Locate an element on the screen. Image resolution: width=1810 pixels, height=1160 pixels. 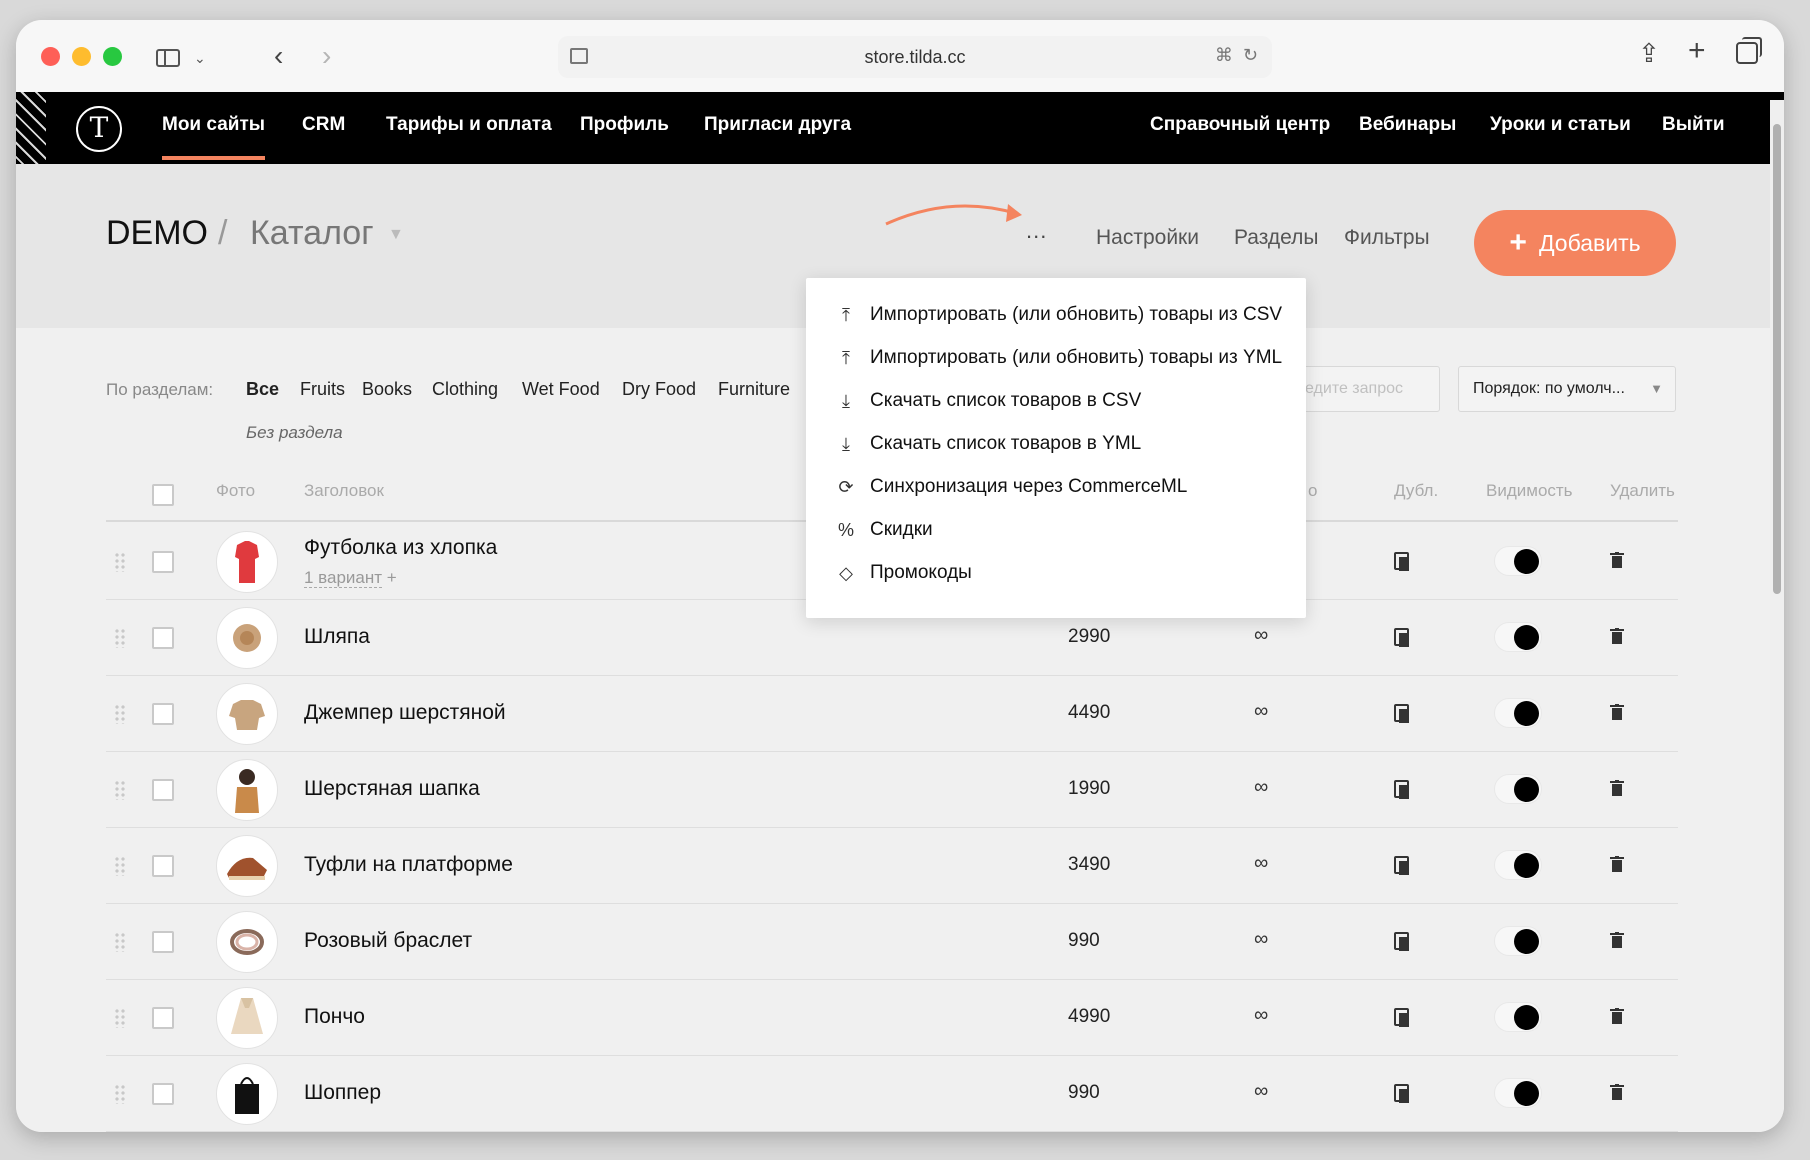
menu-download-yml: ⤓ Скачать список товаров в YML is located at coordinates (988, 444).